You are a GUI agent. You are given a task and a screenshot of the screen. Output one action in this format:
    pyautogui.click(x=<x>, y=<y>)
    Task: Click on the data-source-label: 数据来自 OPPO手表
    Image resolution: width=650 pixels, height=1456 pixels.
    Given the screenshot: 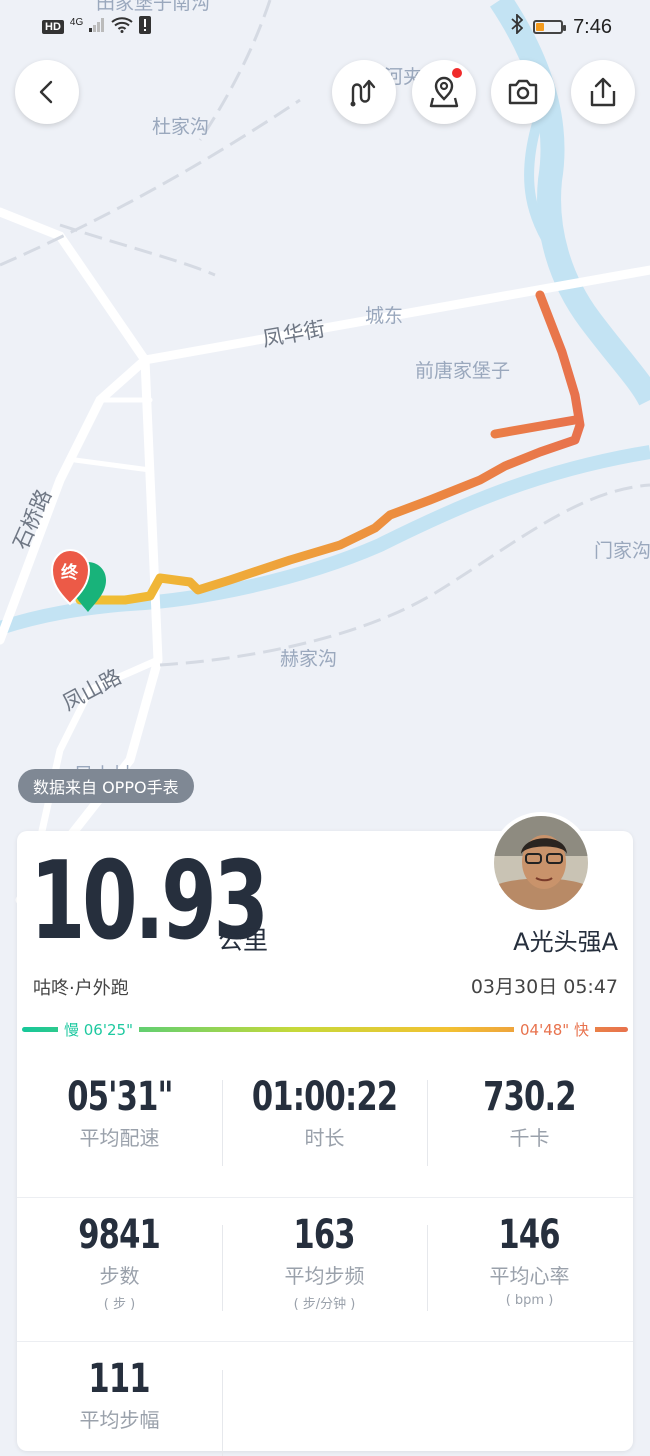 What is the action you would take?
    pyautogui.click(x=106, y=786)
    